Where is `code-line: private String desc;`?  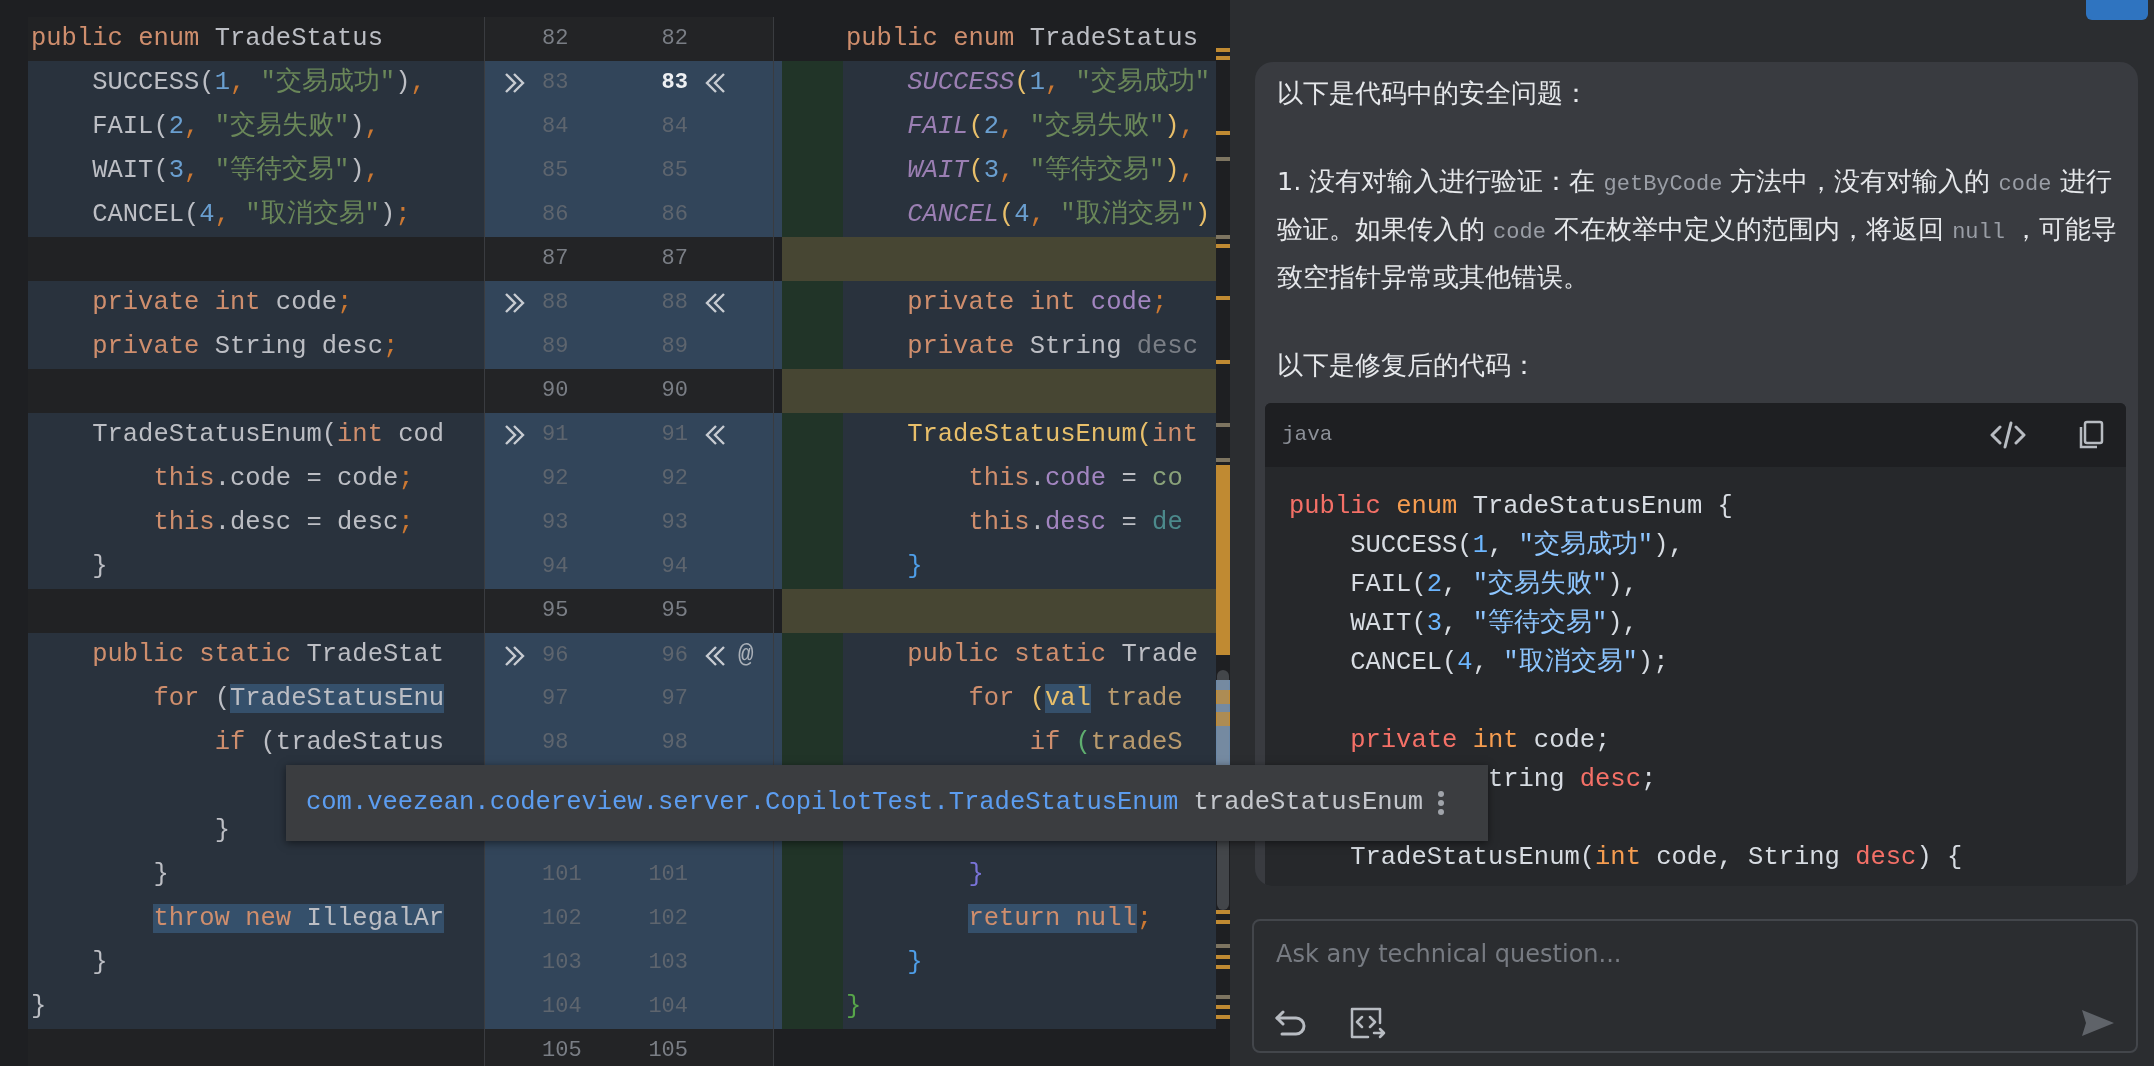 code-line: private String desc; is located at coordinates (245, 347).